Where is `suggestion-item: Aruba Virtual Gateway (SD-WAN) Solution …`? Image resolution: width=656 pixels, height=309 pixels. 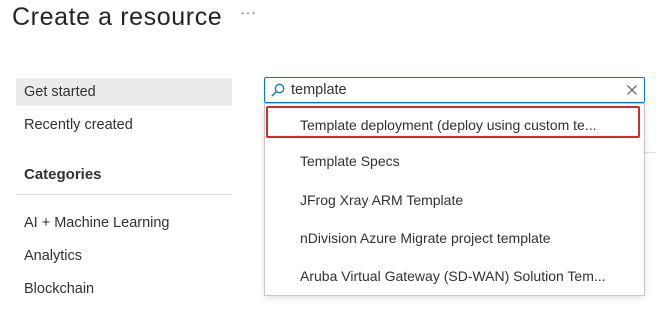 suggestion-item: Aruba Virtual Gateway (SD-WAN) Solution … is located at coordinates (454, 276).